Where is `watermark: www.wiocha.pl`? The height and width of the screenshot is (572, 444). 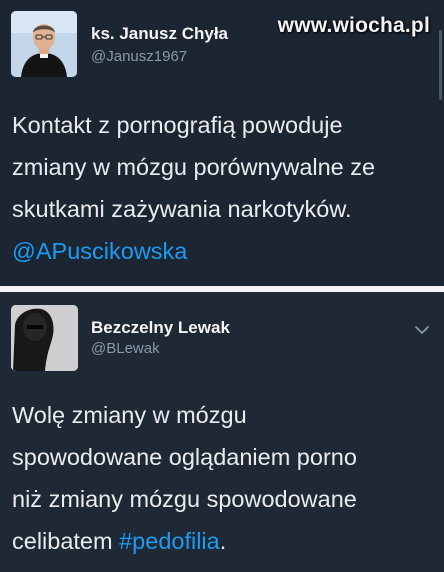 watermark: www.wiocha.pl is located at coordinates (353, 25).